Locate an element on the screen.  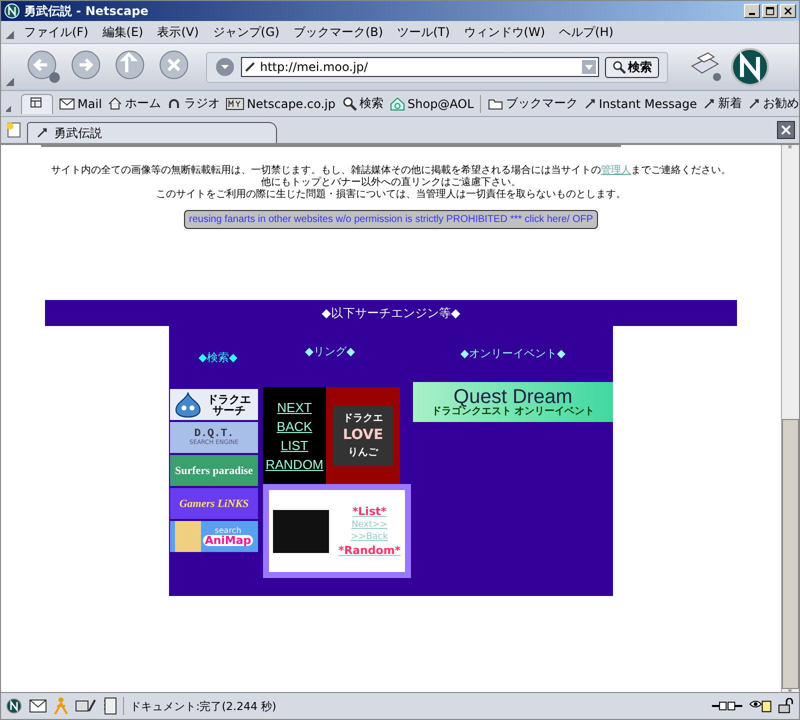
status-text: ドキュメント:完了(2.244 秒) is located at coordinates (204, 706).